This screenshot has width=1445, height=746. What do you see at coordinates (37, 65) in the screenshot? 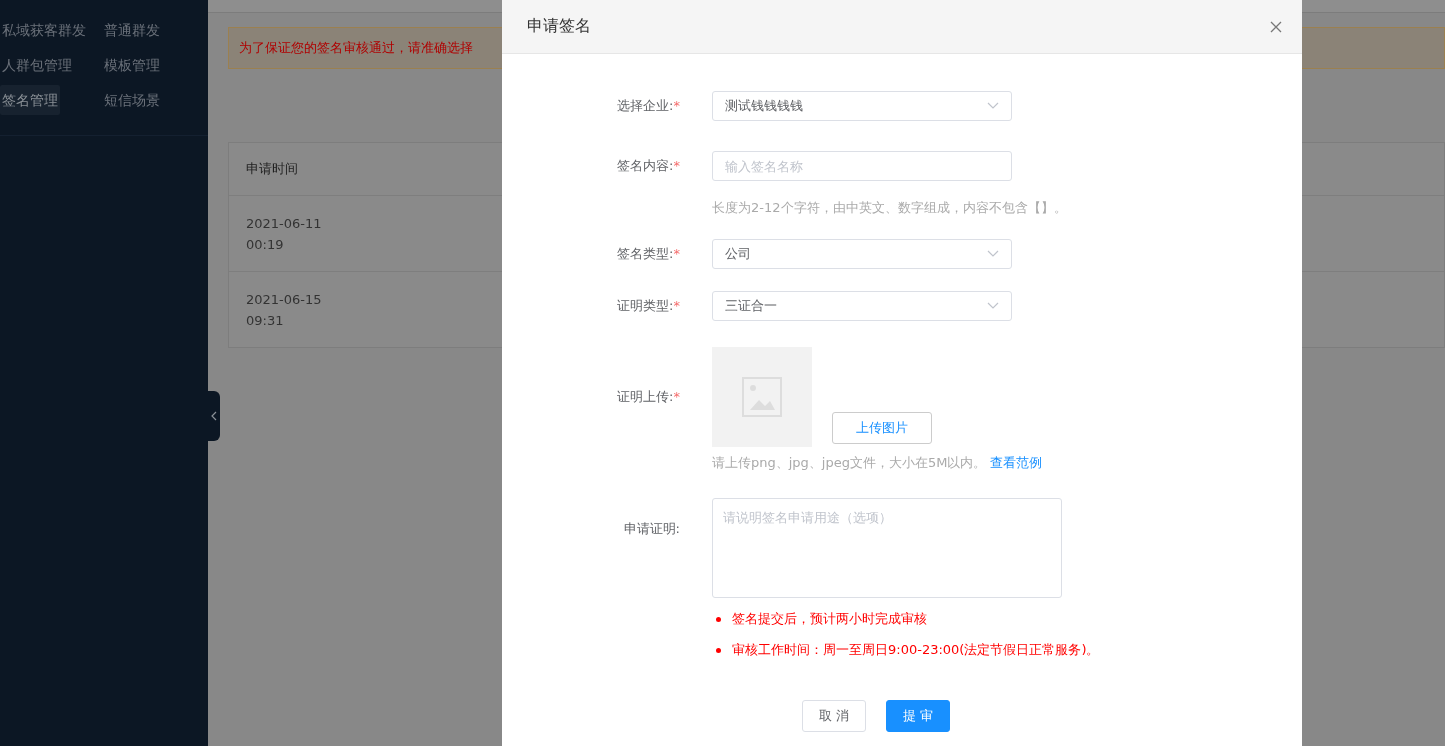
I see `sidebar-item: 人群包管理` at bounding box center [37, 65].